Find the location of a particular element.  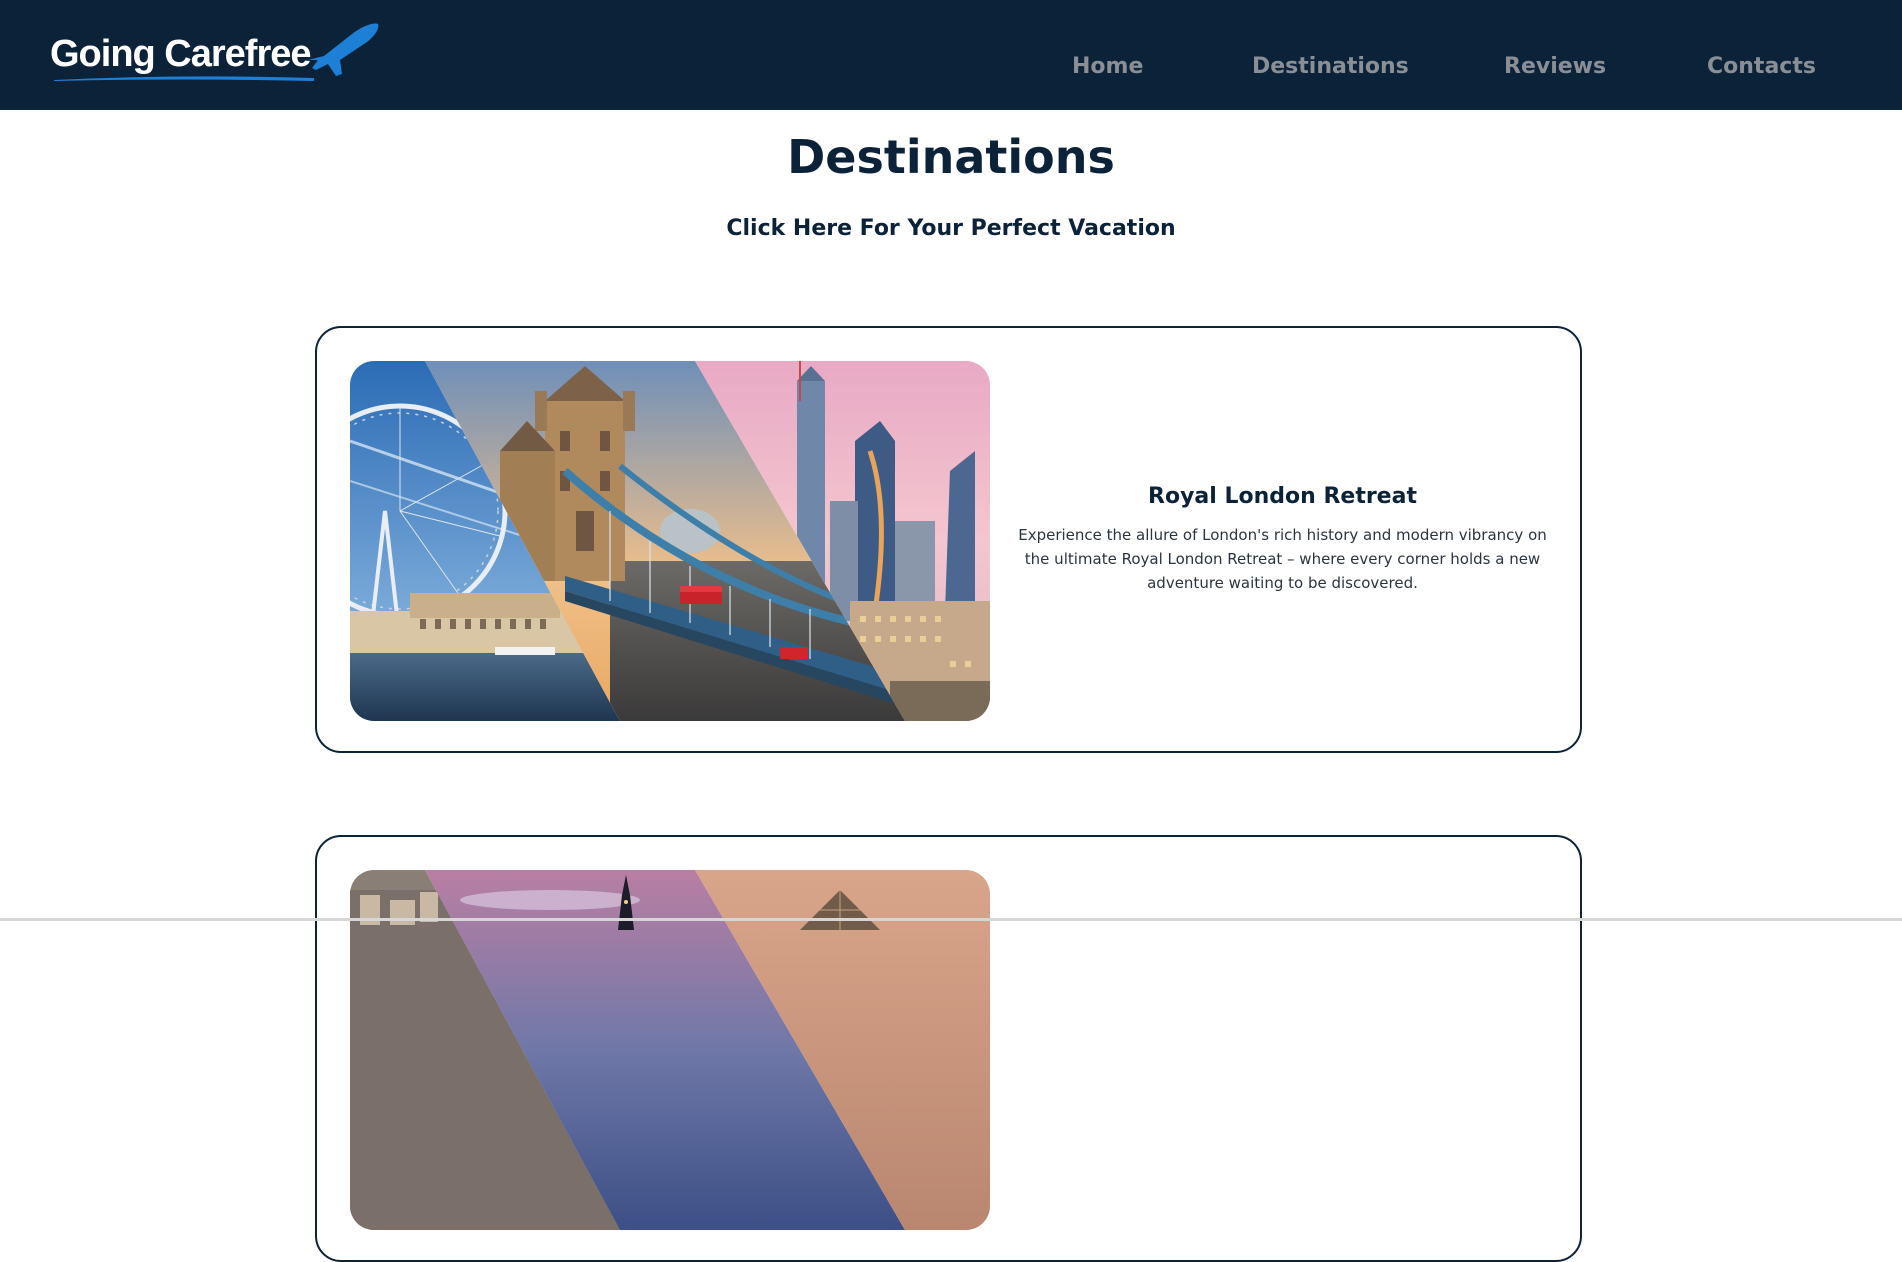

nav-destinations: Destinations is located at coordinates (1330, 66).